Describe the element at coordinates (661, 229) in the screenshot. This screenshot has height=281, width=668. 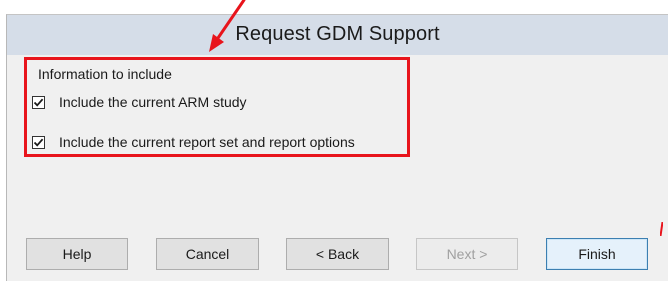
I see `annotation-edge-mark` at that location.